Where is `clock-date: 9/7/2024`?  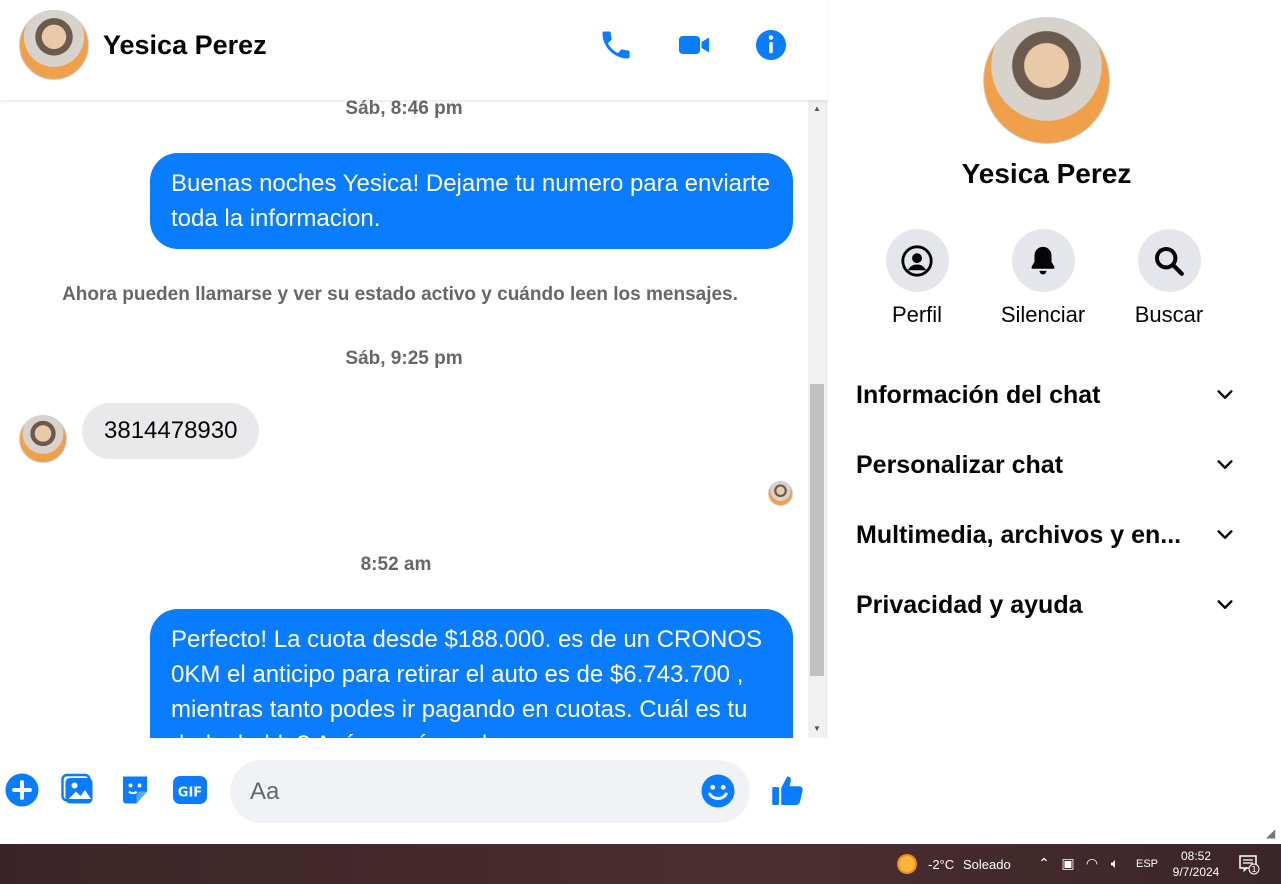
clock-date: 9/7/2024 is located at coordinates (1196, 872).